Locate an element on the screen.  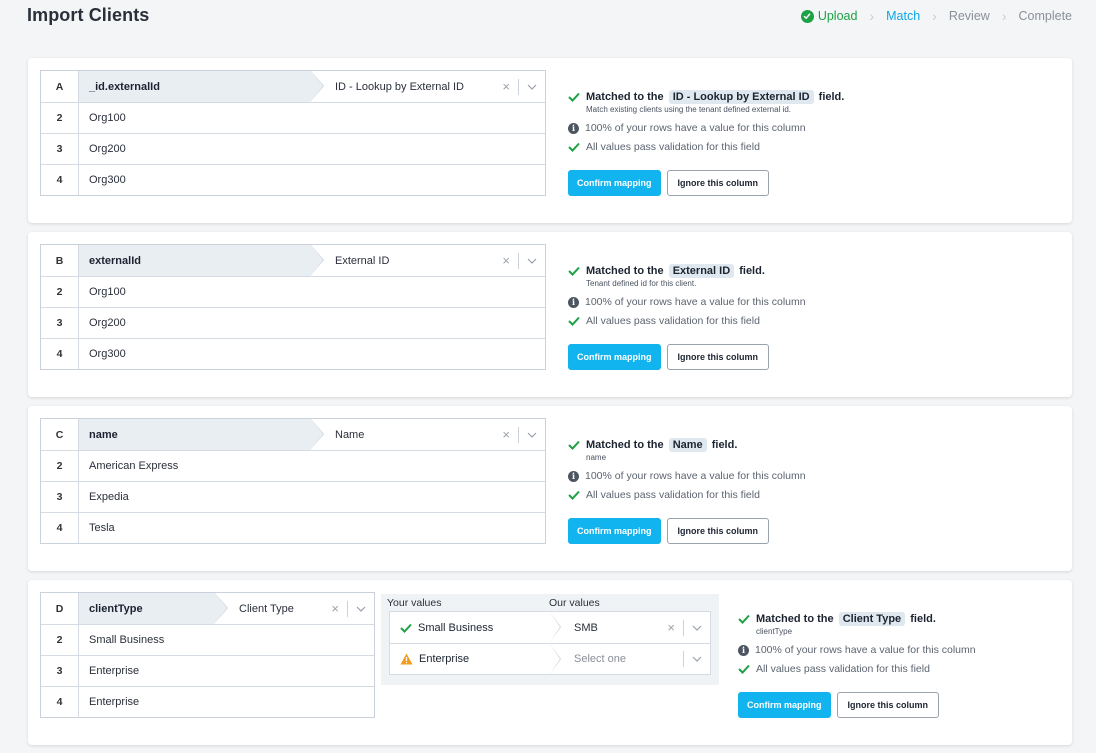
matched-line: Matched to the Client Type field. is located at coordinates (857, 619).